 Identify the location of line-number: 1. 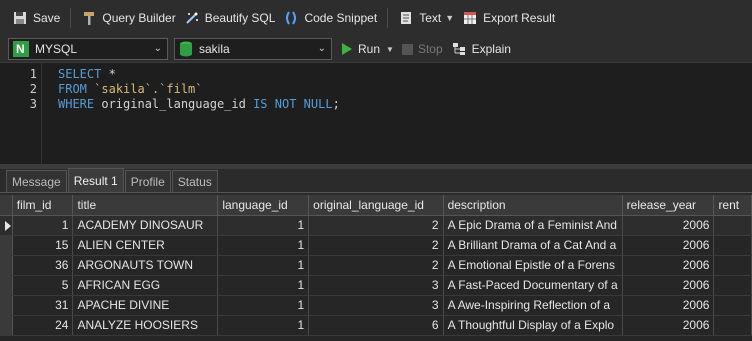
(33, 74).